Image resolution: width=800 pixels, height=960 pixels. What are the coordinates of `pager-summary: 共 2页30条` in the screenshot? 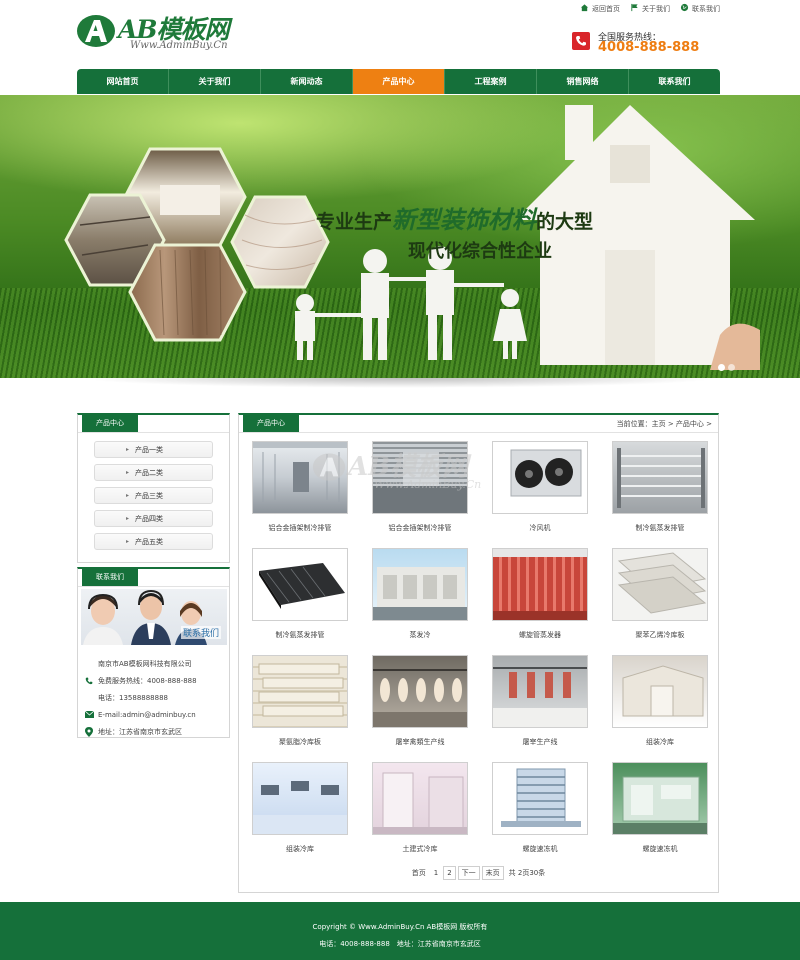 It's located at (527, 873).